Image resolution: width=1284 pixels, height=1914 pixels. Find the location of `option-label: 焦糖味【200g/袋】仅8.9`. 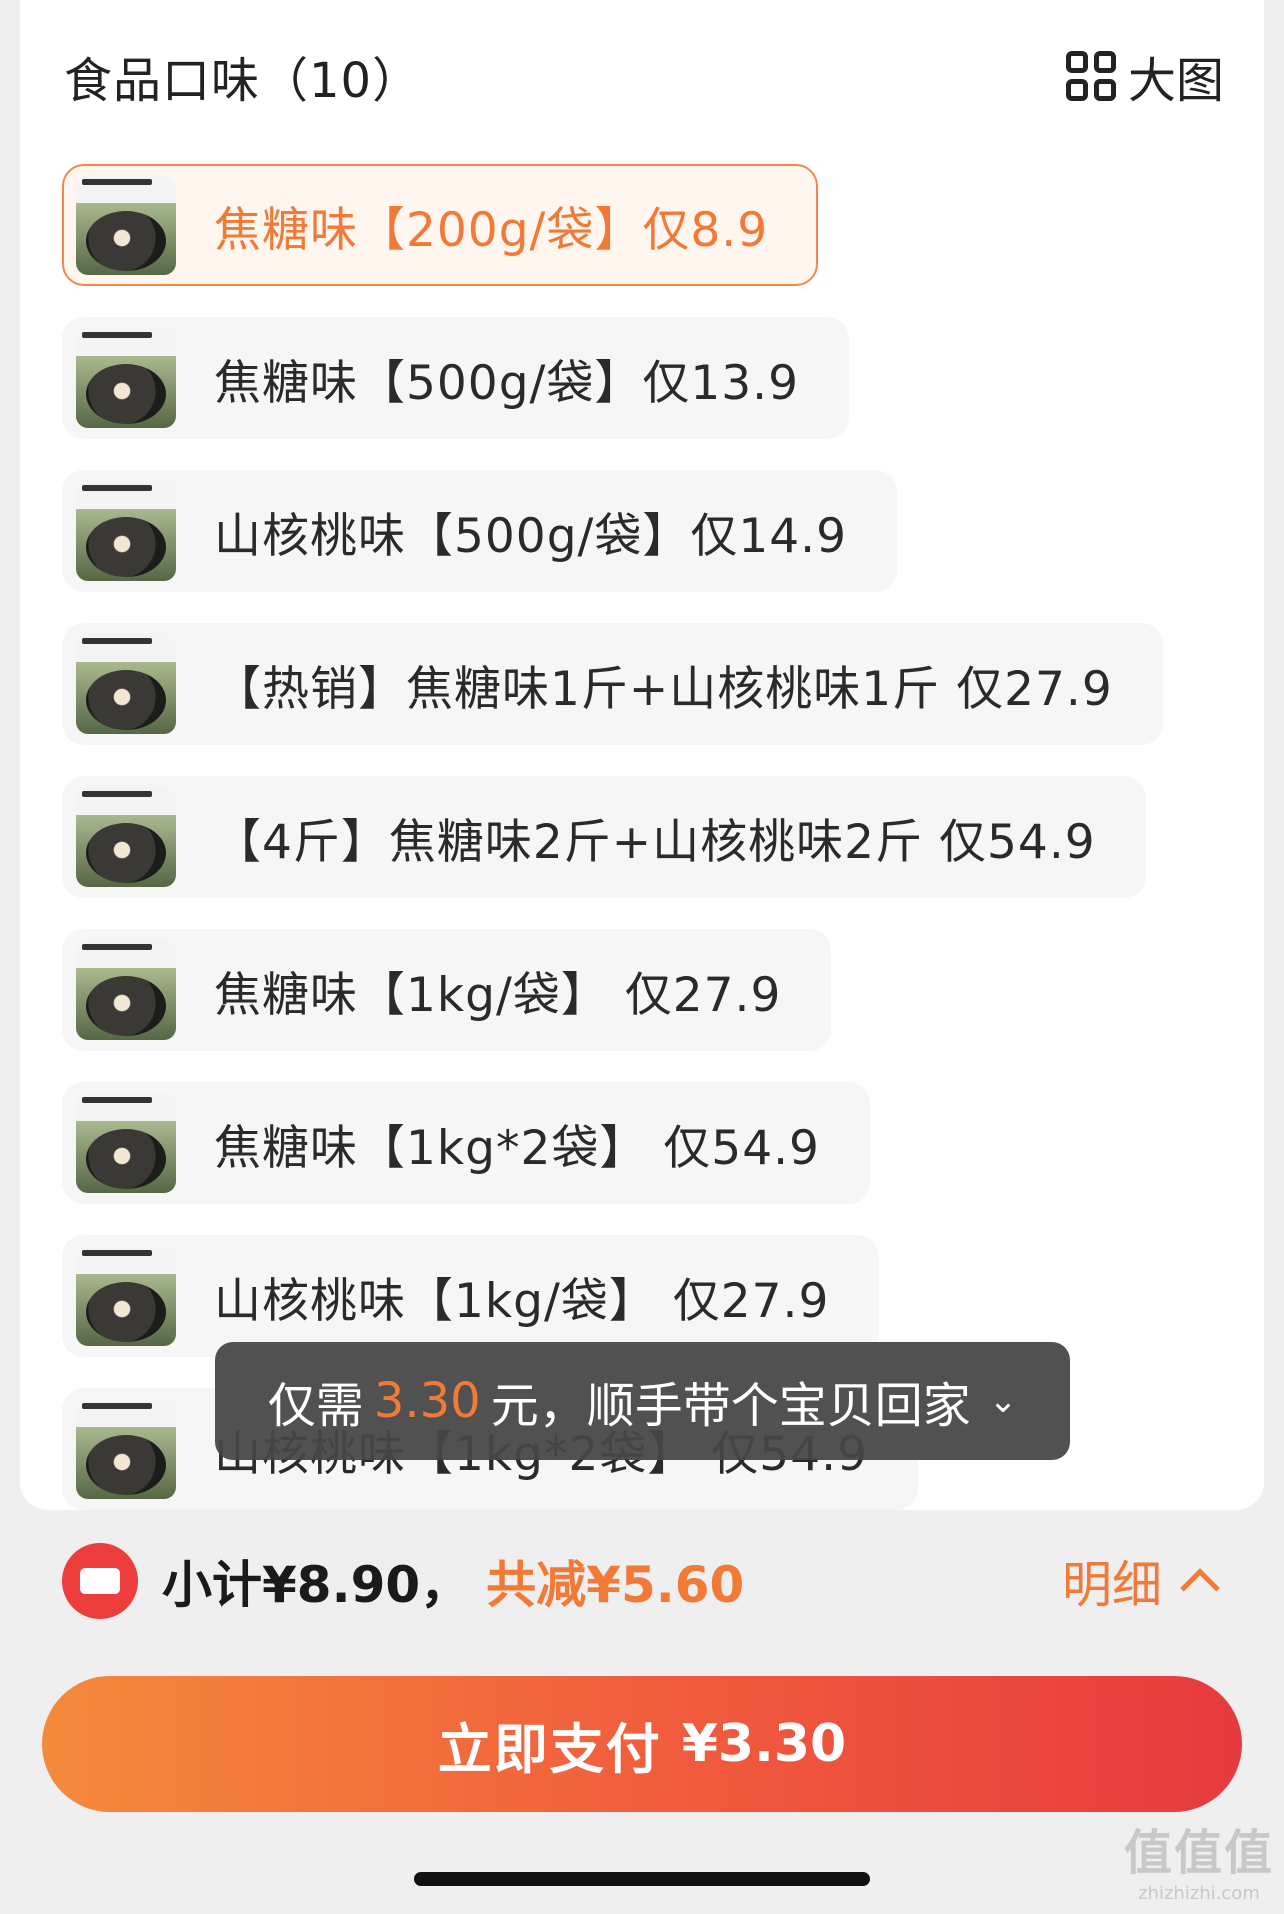

option-label: 焦糖味【200g/袋】仅8.9 is located at coordinates (491, 230).